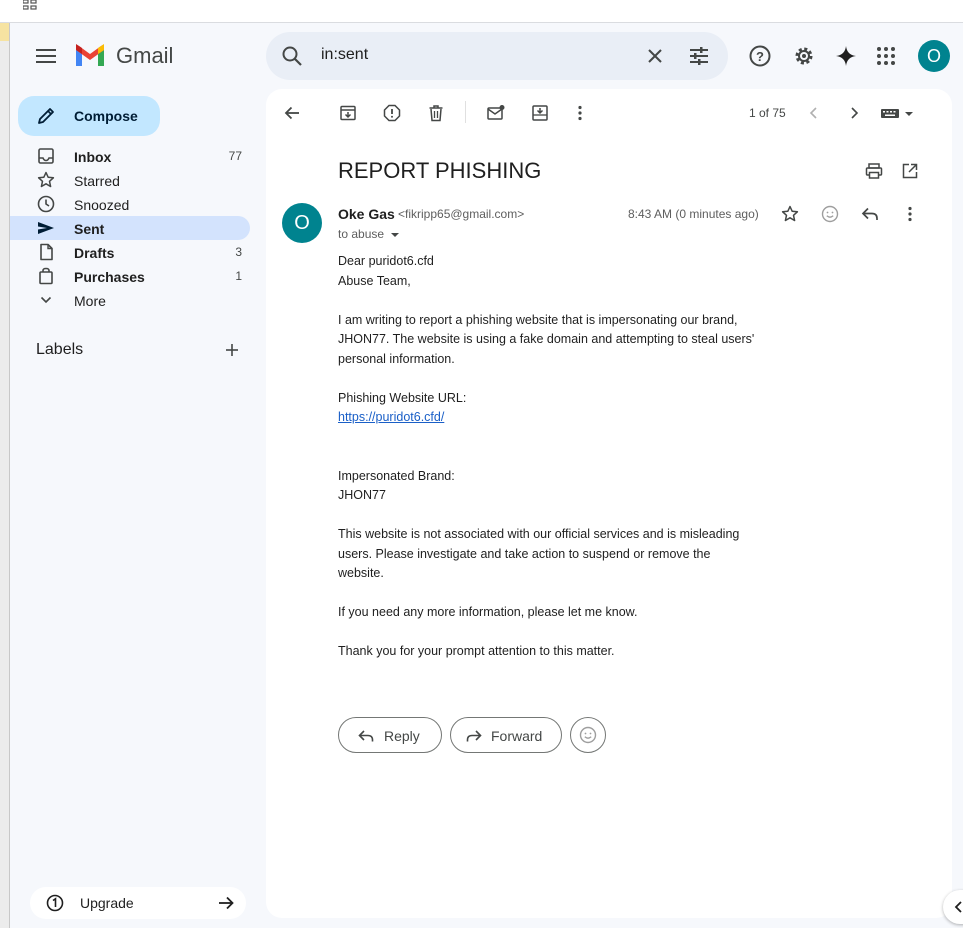 This screenshot has width=963, height=928. What do you see at coordinates (465, 112) in the screenshot?
I see `toolbar-divider` at bounding box center [465, 112].